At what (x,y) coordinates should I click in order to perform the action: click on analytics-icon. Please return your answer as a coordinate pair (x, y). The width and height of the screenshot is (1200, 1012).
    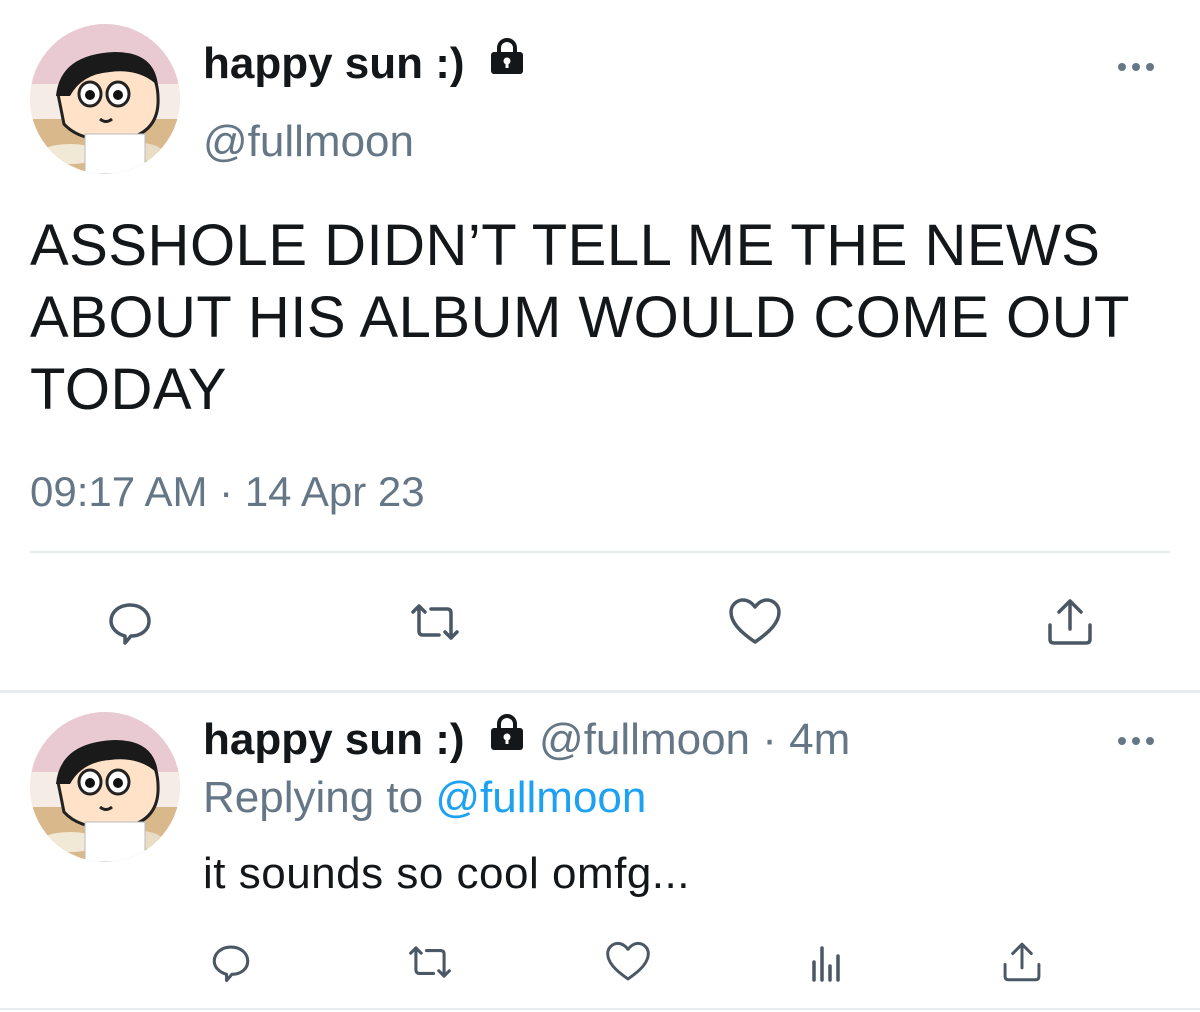
    Looking at the image, I should click on (826, 964).